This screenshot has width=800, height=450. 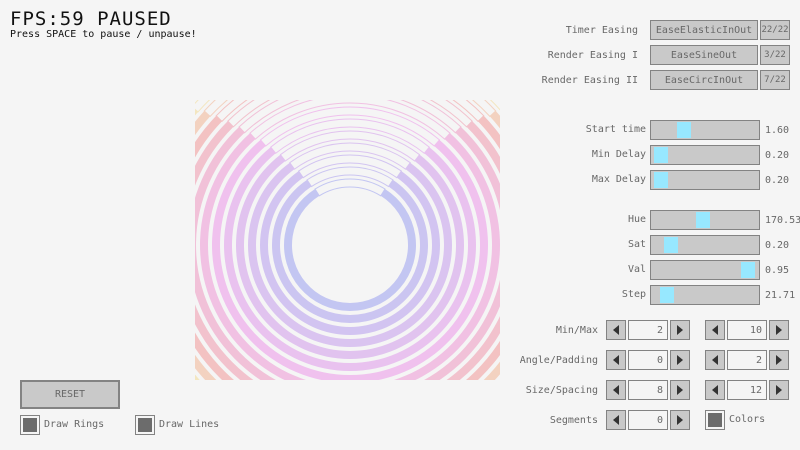 What do you see at coordinates (775, 80) in the screenshot?
I see `easing-count: 7/22` at bounding box center [775, 80].